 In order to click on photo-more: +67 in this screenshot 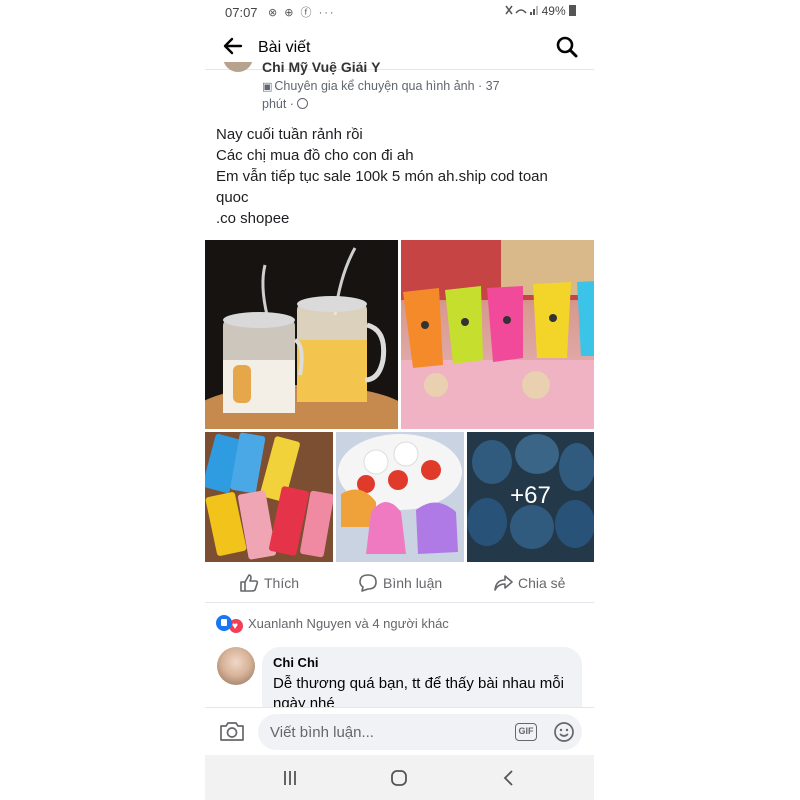, I will do `click(530, 497)`.